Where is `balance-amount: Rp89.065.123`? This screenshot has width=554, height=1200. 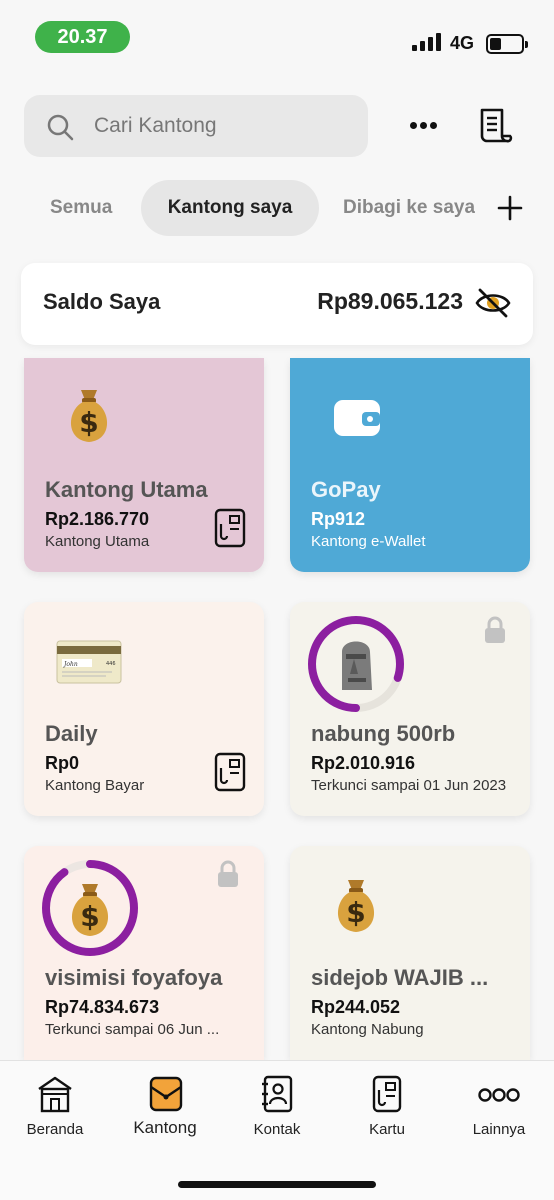 balance-amount: Rp89.065.123 is located at coordinates (390, 301).